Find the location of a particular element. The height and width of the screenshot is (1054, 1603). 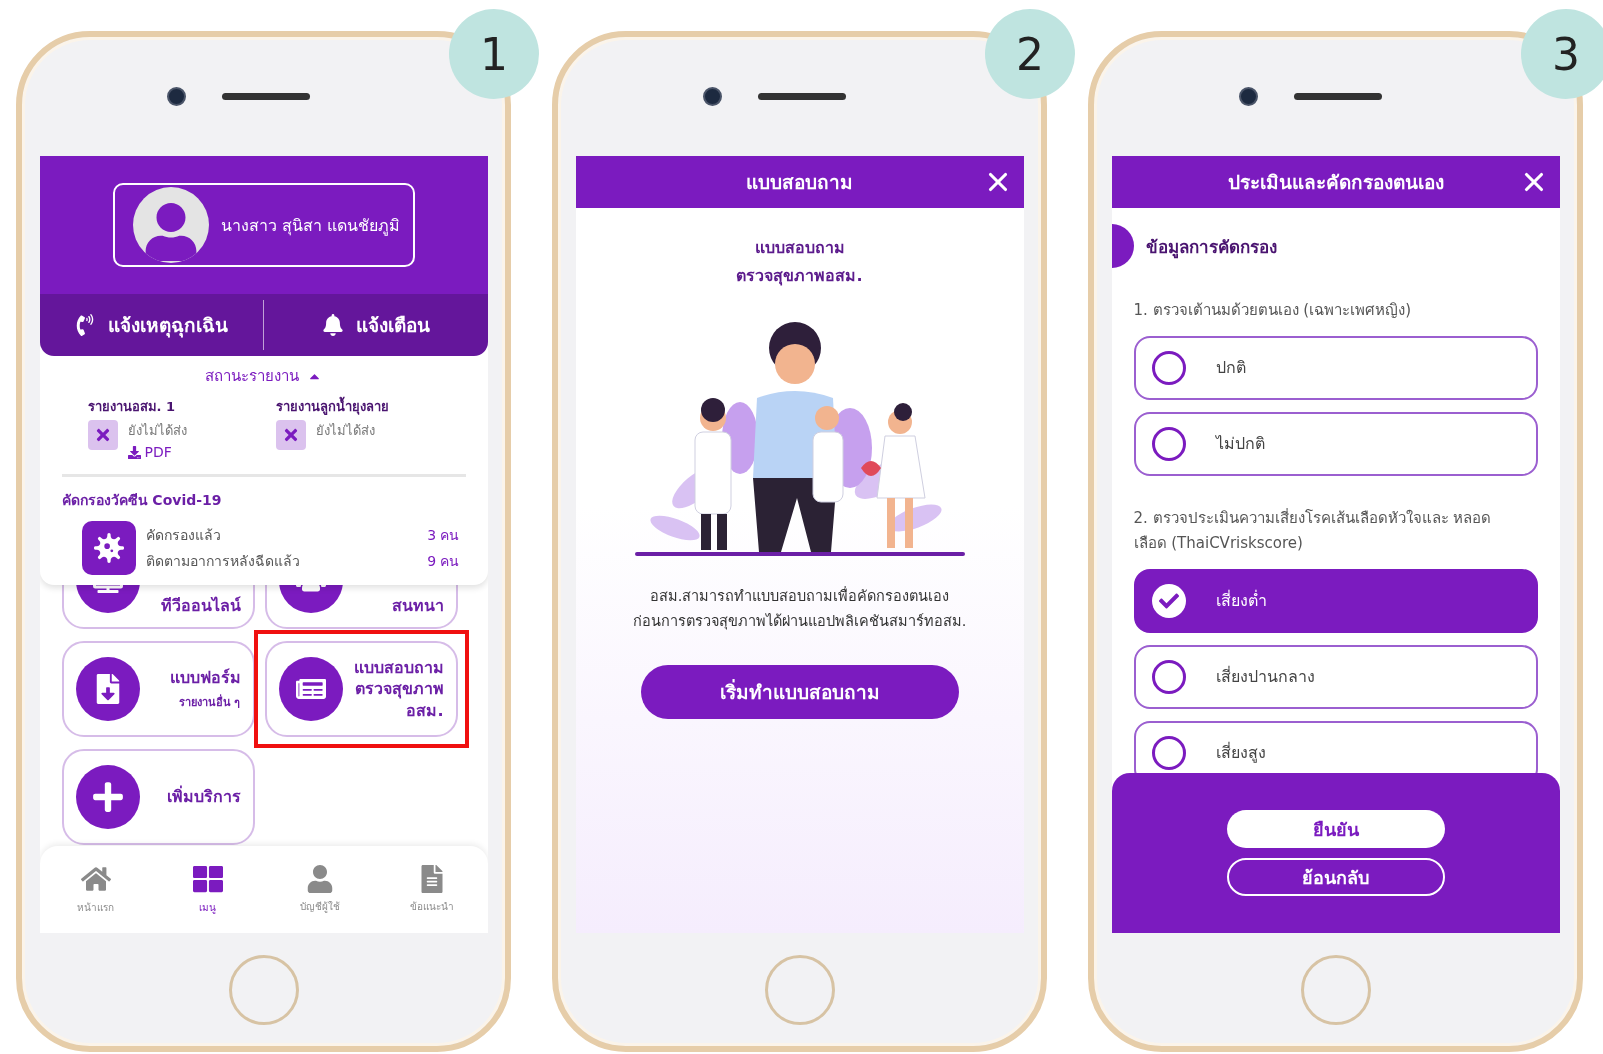

confirm-button: ยืนยัน is located at coordinates (1335, 829).